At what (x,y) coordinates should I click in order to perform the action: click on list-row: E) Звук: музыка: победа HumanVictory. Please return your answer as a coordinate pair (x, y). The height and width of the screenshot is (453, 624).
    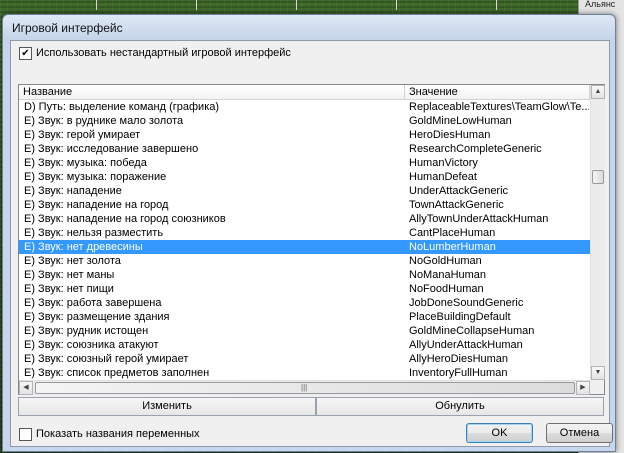
    Looking at the image, I should click on (304, 163).